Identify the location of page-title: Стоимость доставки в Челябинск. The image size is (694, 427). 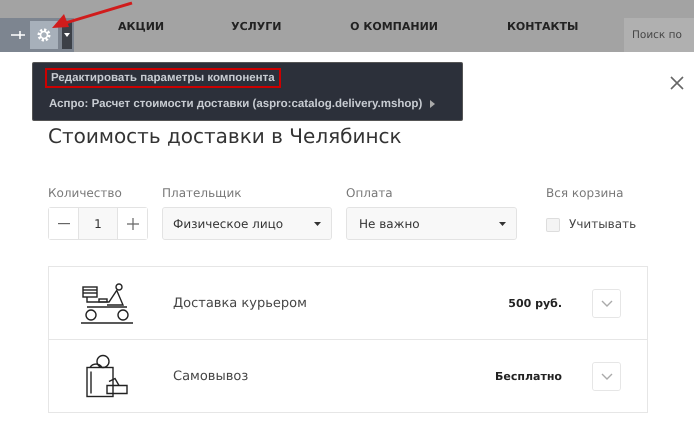
(225, 136).